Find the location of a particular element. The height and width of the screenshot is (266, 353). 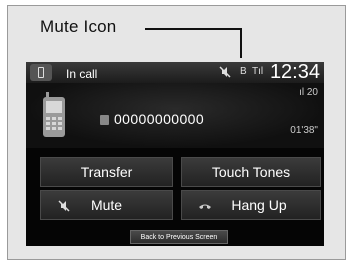

back-to-previous-screen-button: Back to Previous Screen is located at coordinates (179, 237).